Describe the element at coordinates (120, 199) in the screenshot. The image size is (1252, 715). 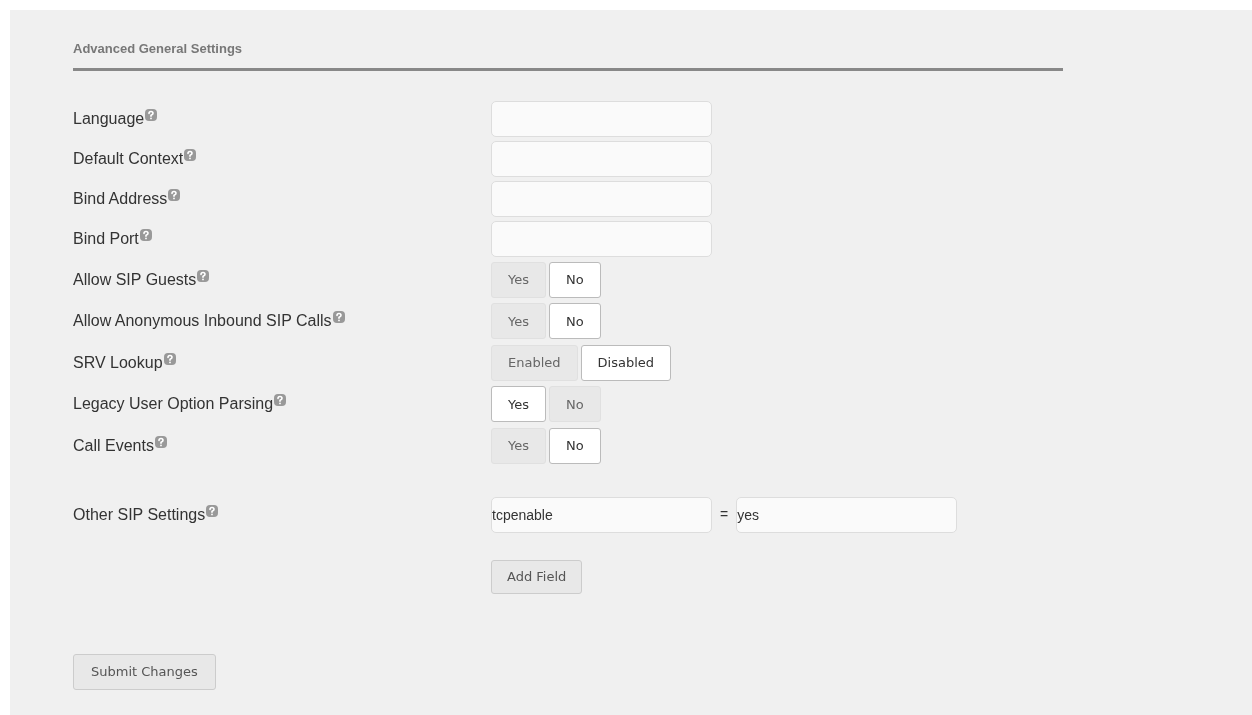
I see `setting-label: Bind Address` at that location.